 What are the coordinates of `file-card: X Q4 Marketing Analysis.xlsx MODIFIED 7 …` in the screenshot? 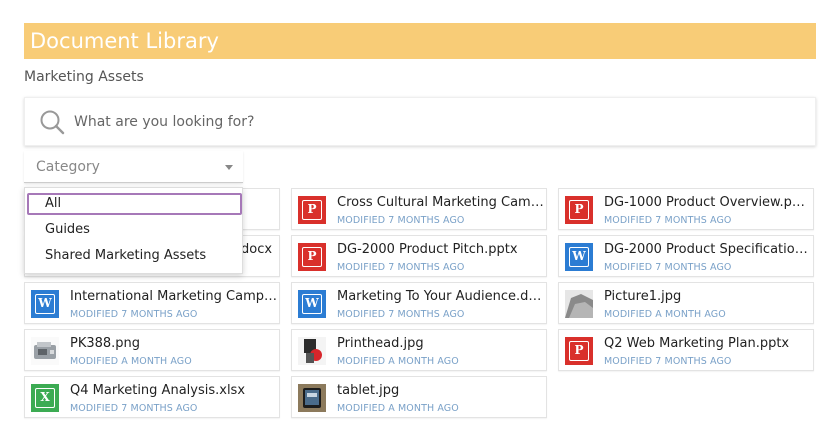 It's located at (152, 397).